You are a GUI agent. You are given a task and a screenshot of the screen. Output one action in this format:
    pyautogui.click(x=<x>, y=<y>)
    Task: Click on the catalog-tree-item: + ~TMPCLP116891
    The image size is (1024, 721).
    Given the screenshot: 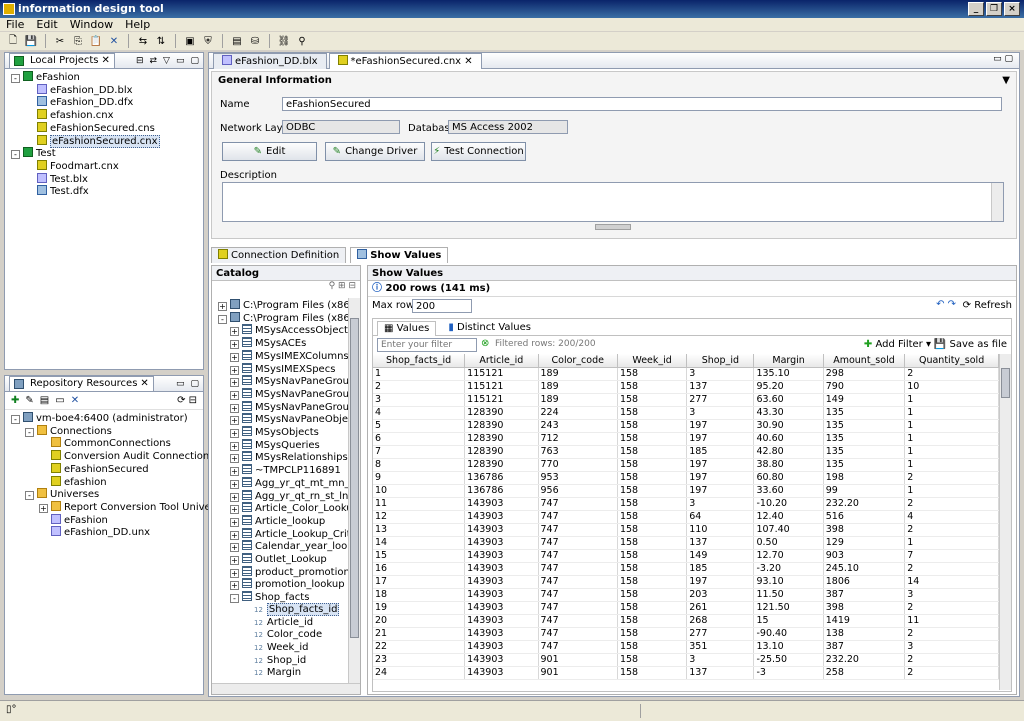 What is the action you would take?
    pyautogui.click(x=285, y=470)
    